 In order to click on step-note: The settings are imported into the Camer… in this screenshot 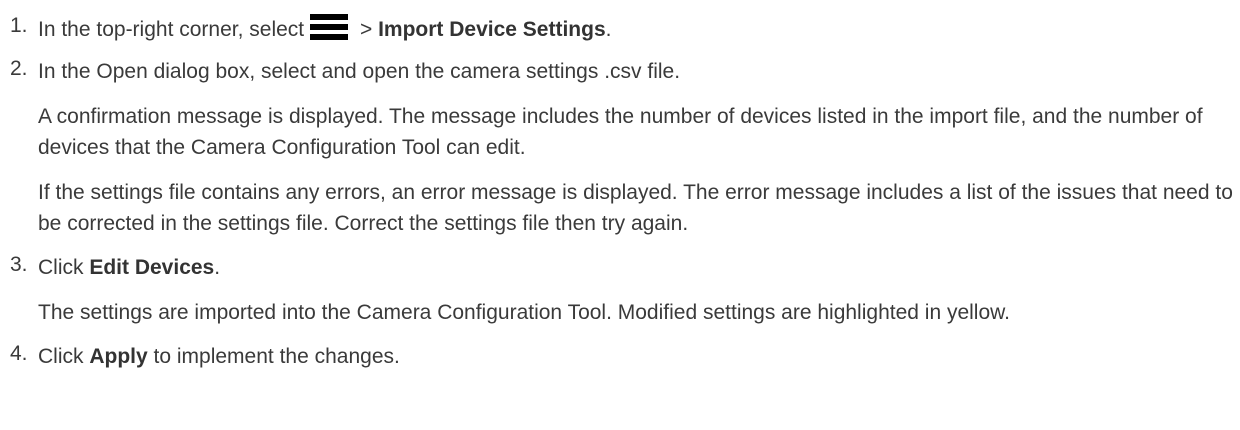, I will do `click(524, 312)`.